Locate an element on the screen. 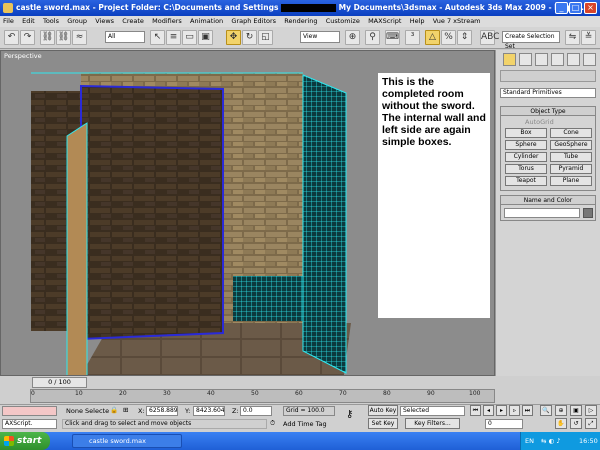 This screenshot has height=450, width=600. select-rotate-icon: ↻ is located at coordinates (249, 37).